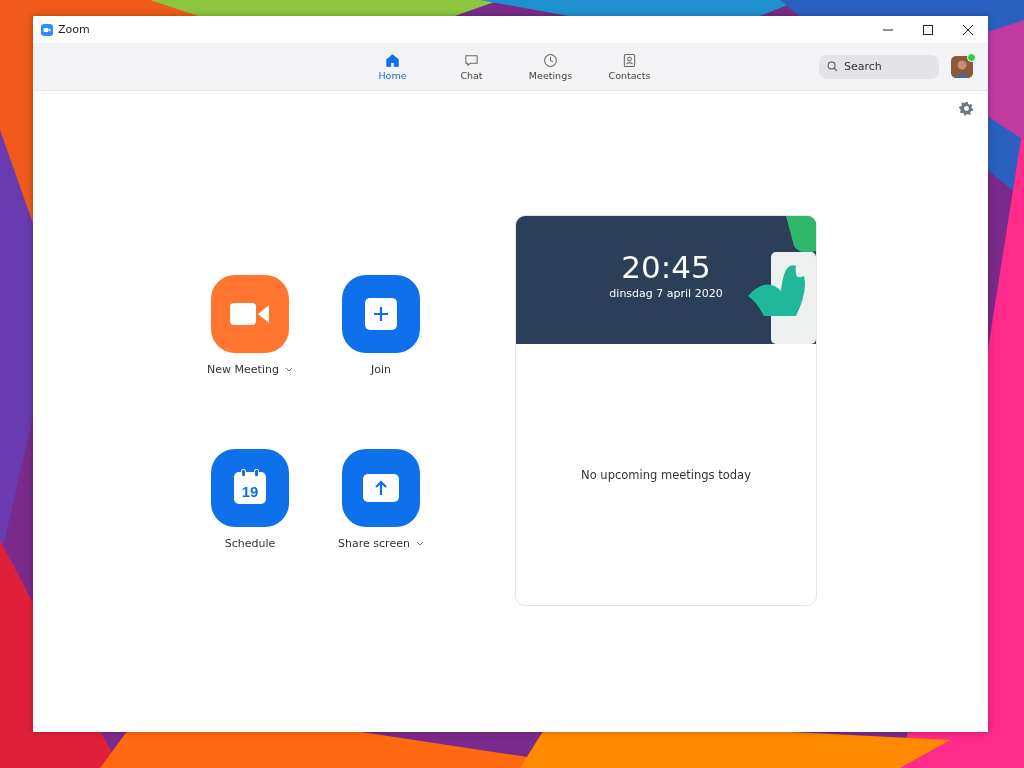  I want to click on nav-tab: Meetings, so click(550, 66).